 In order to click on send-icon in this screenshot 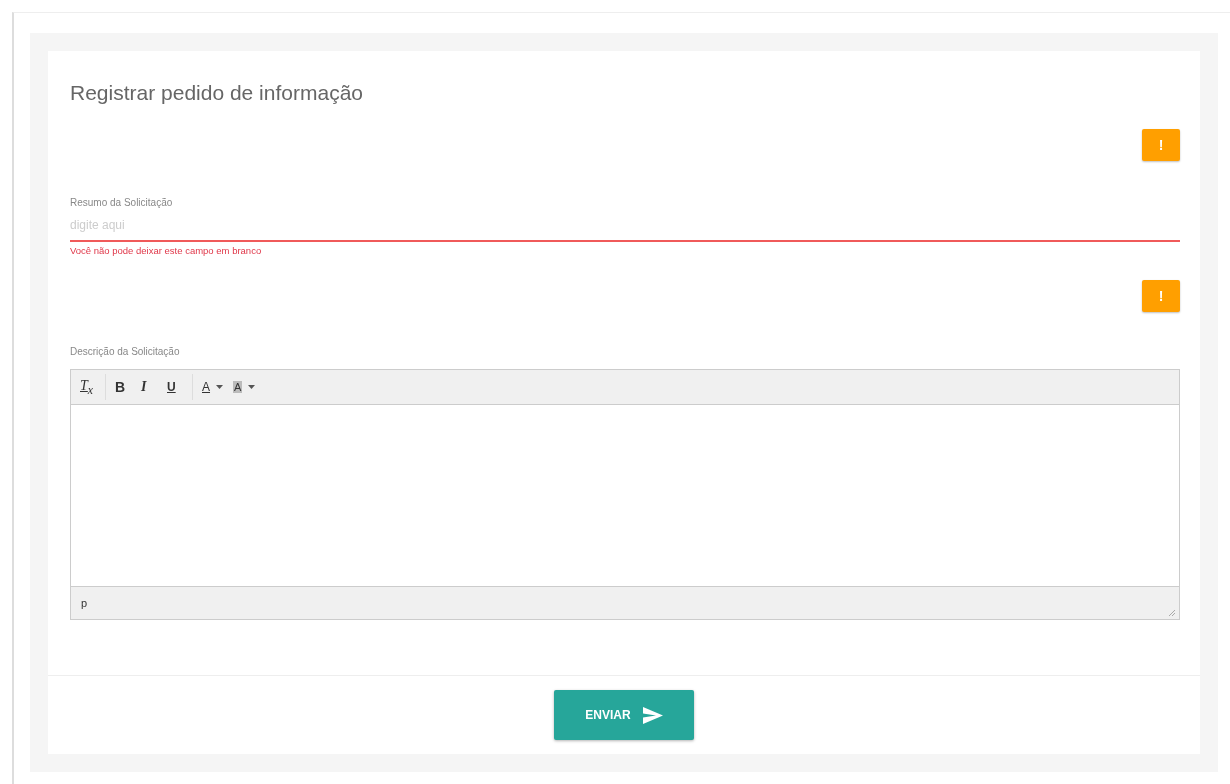, I will do `click(652, 715)`.